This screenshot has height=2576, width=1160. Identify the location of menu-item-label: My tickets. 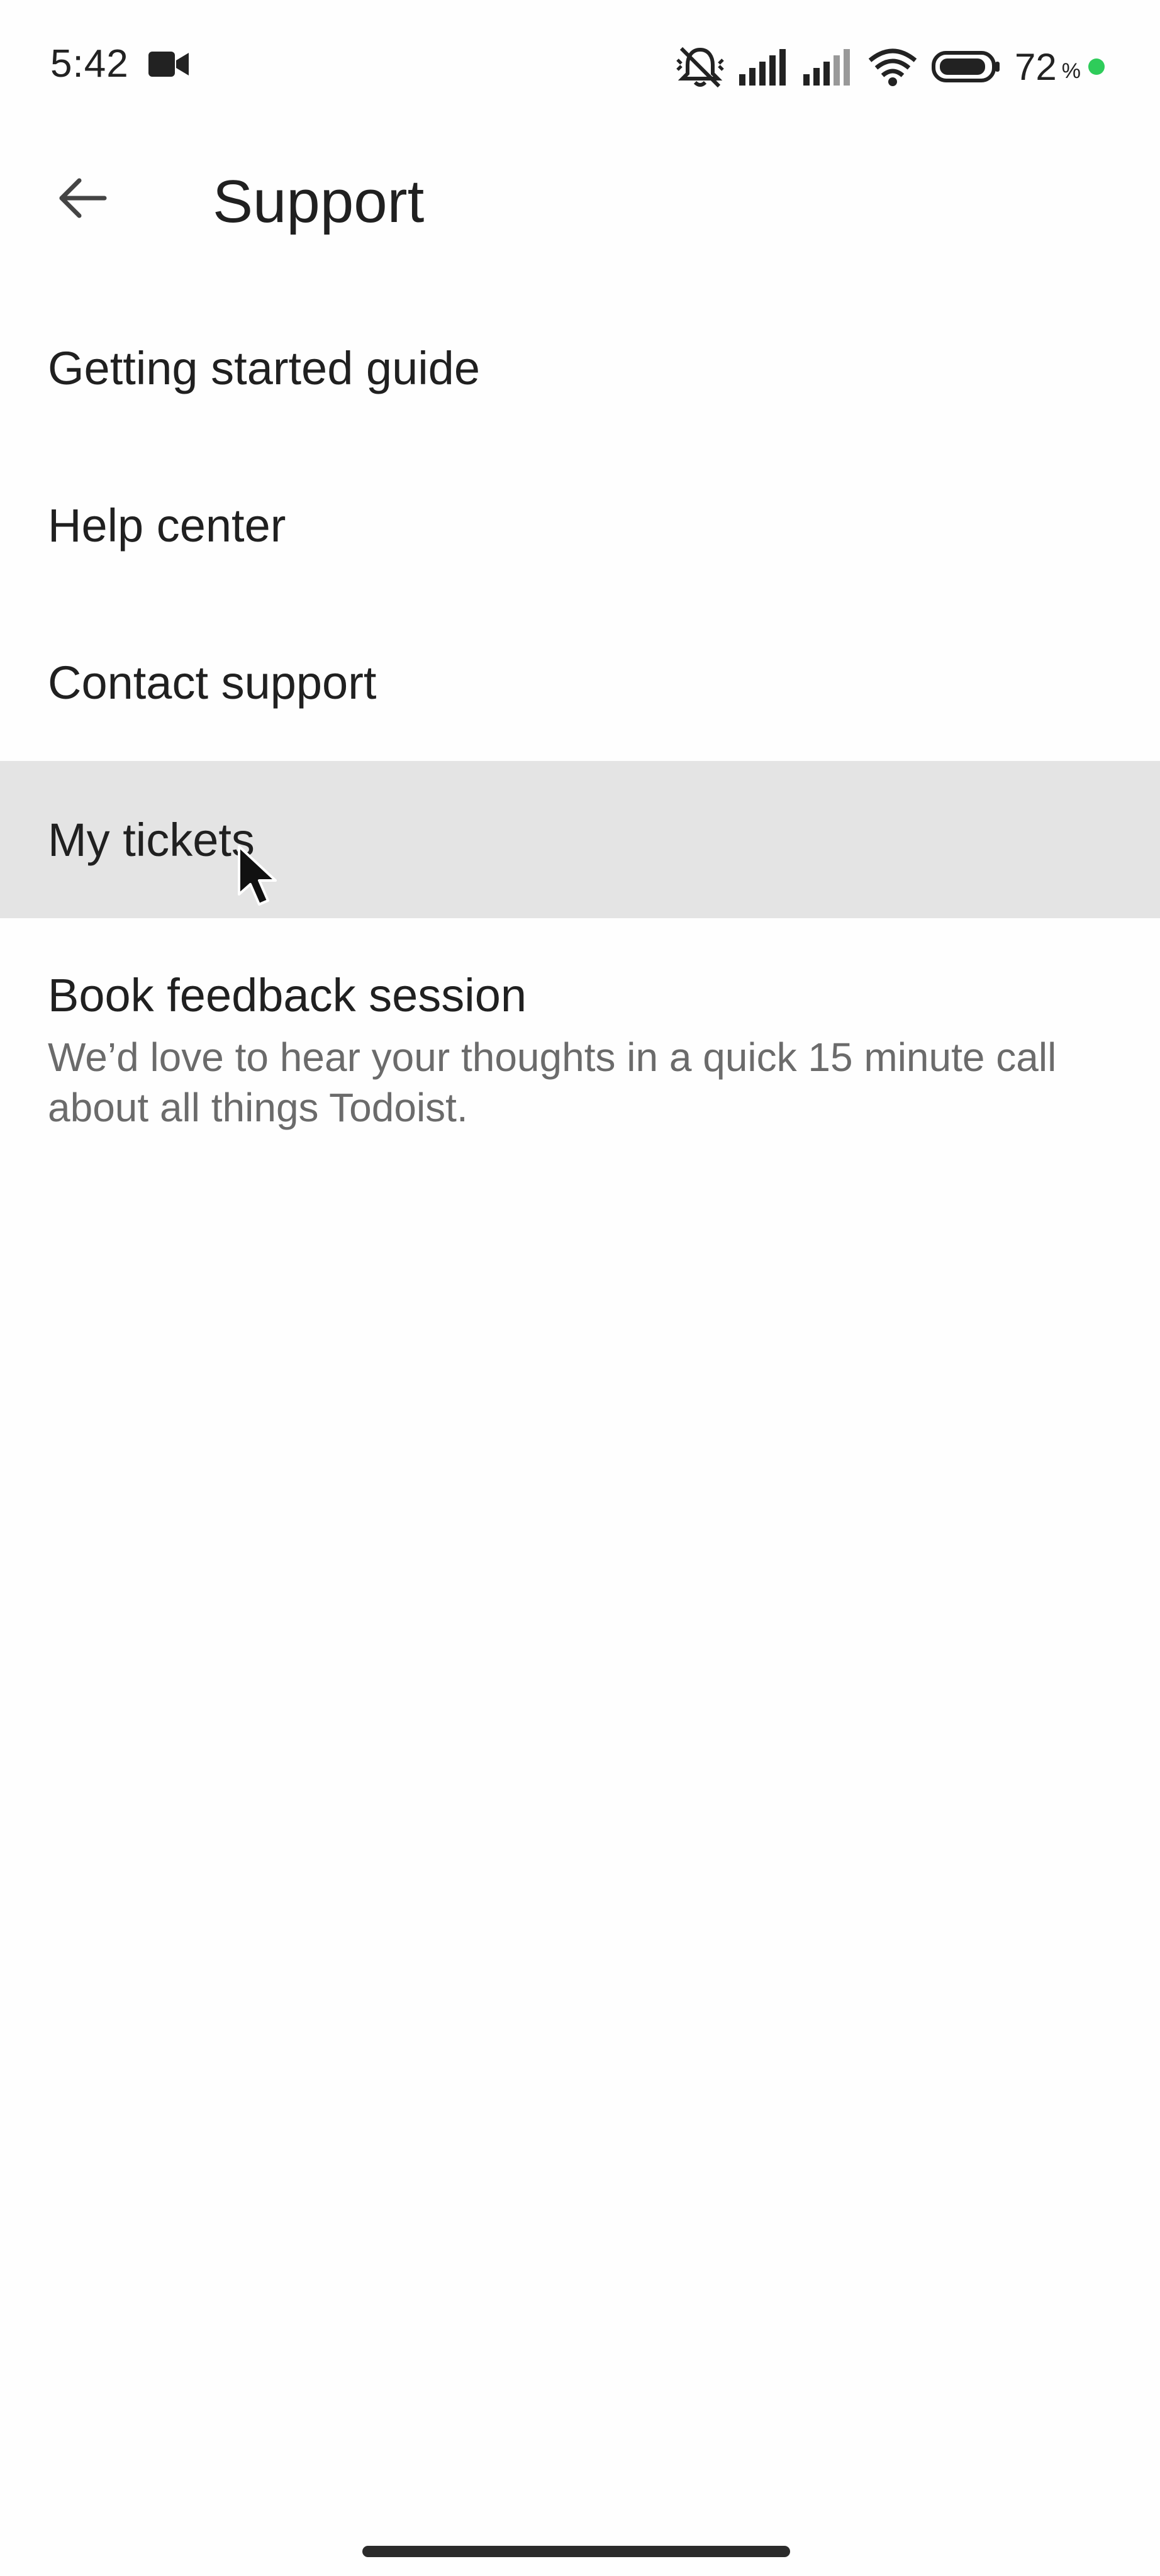
(151, 839).